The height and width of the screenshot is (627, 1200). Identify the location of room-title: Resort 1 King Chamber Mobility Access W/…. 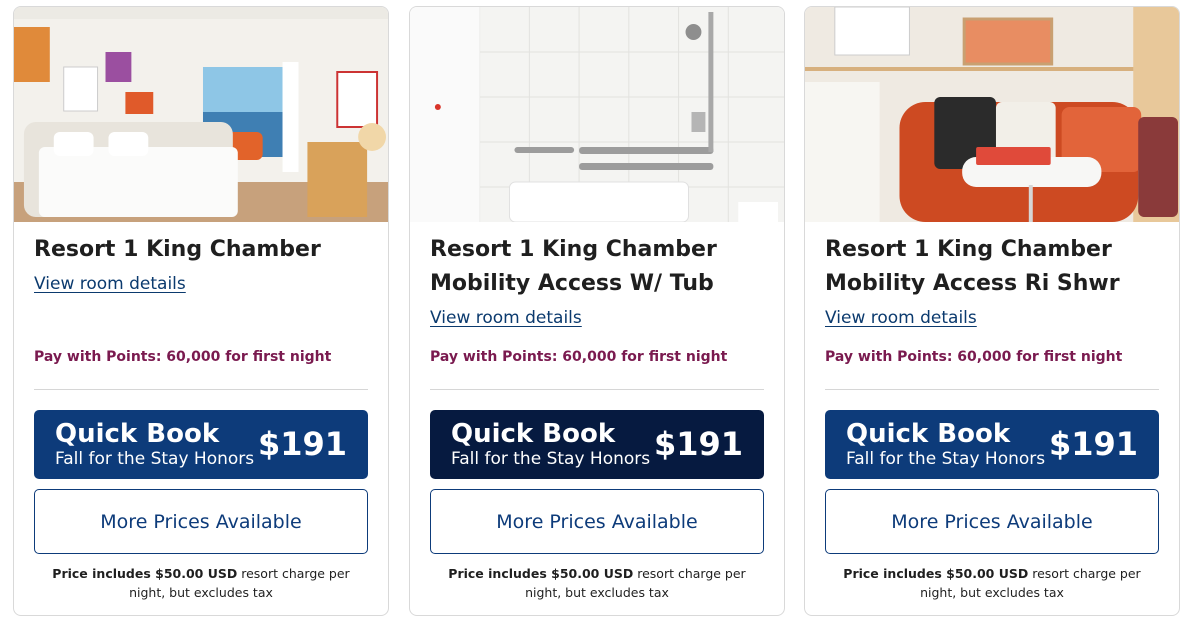
(573, 266).